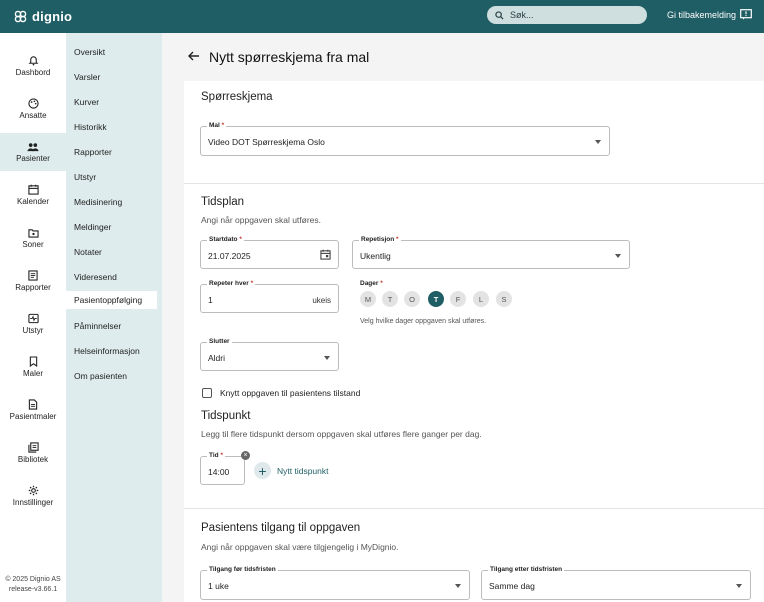  What do you see at coordinates (86, 102) in the screenshot?
I see `subnav-item-kurver: Kurver` at bounding box center [86, 102].